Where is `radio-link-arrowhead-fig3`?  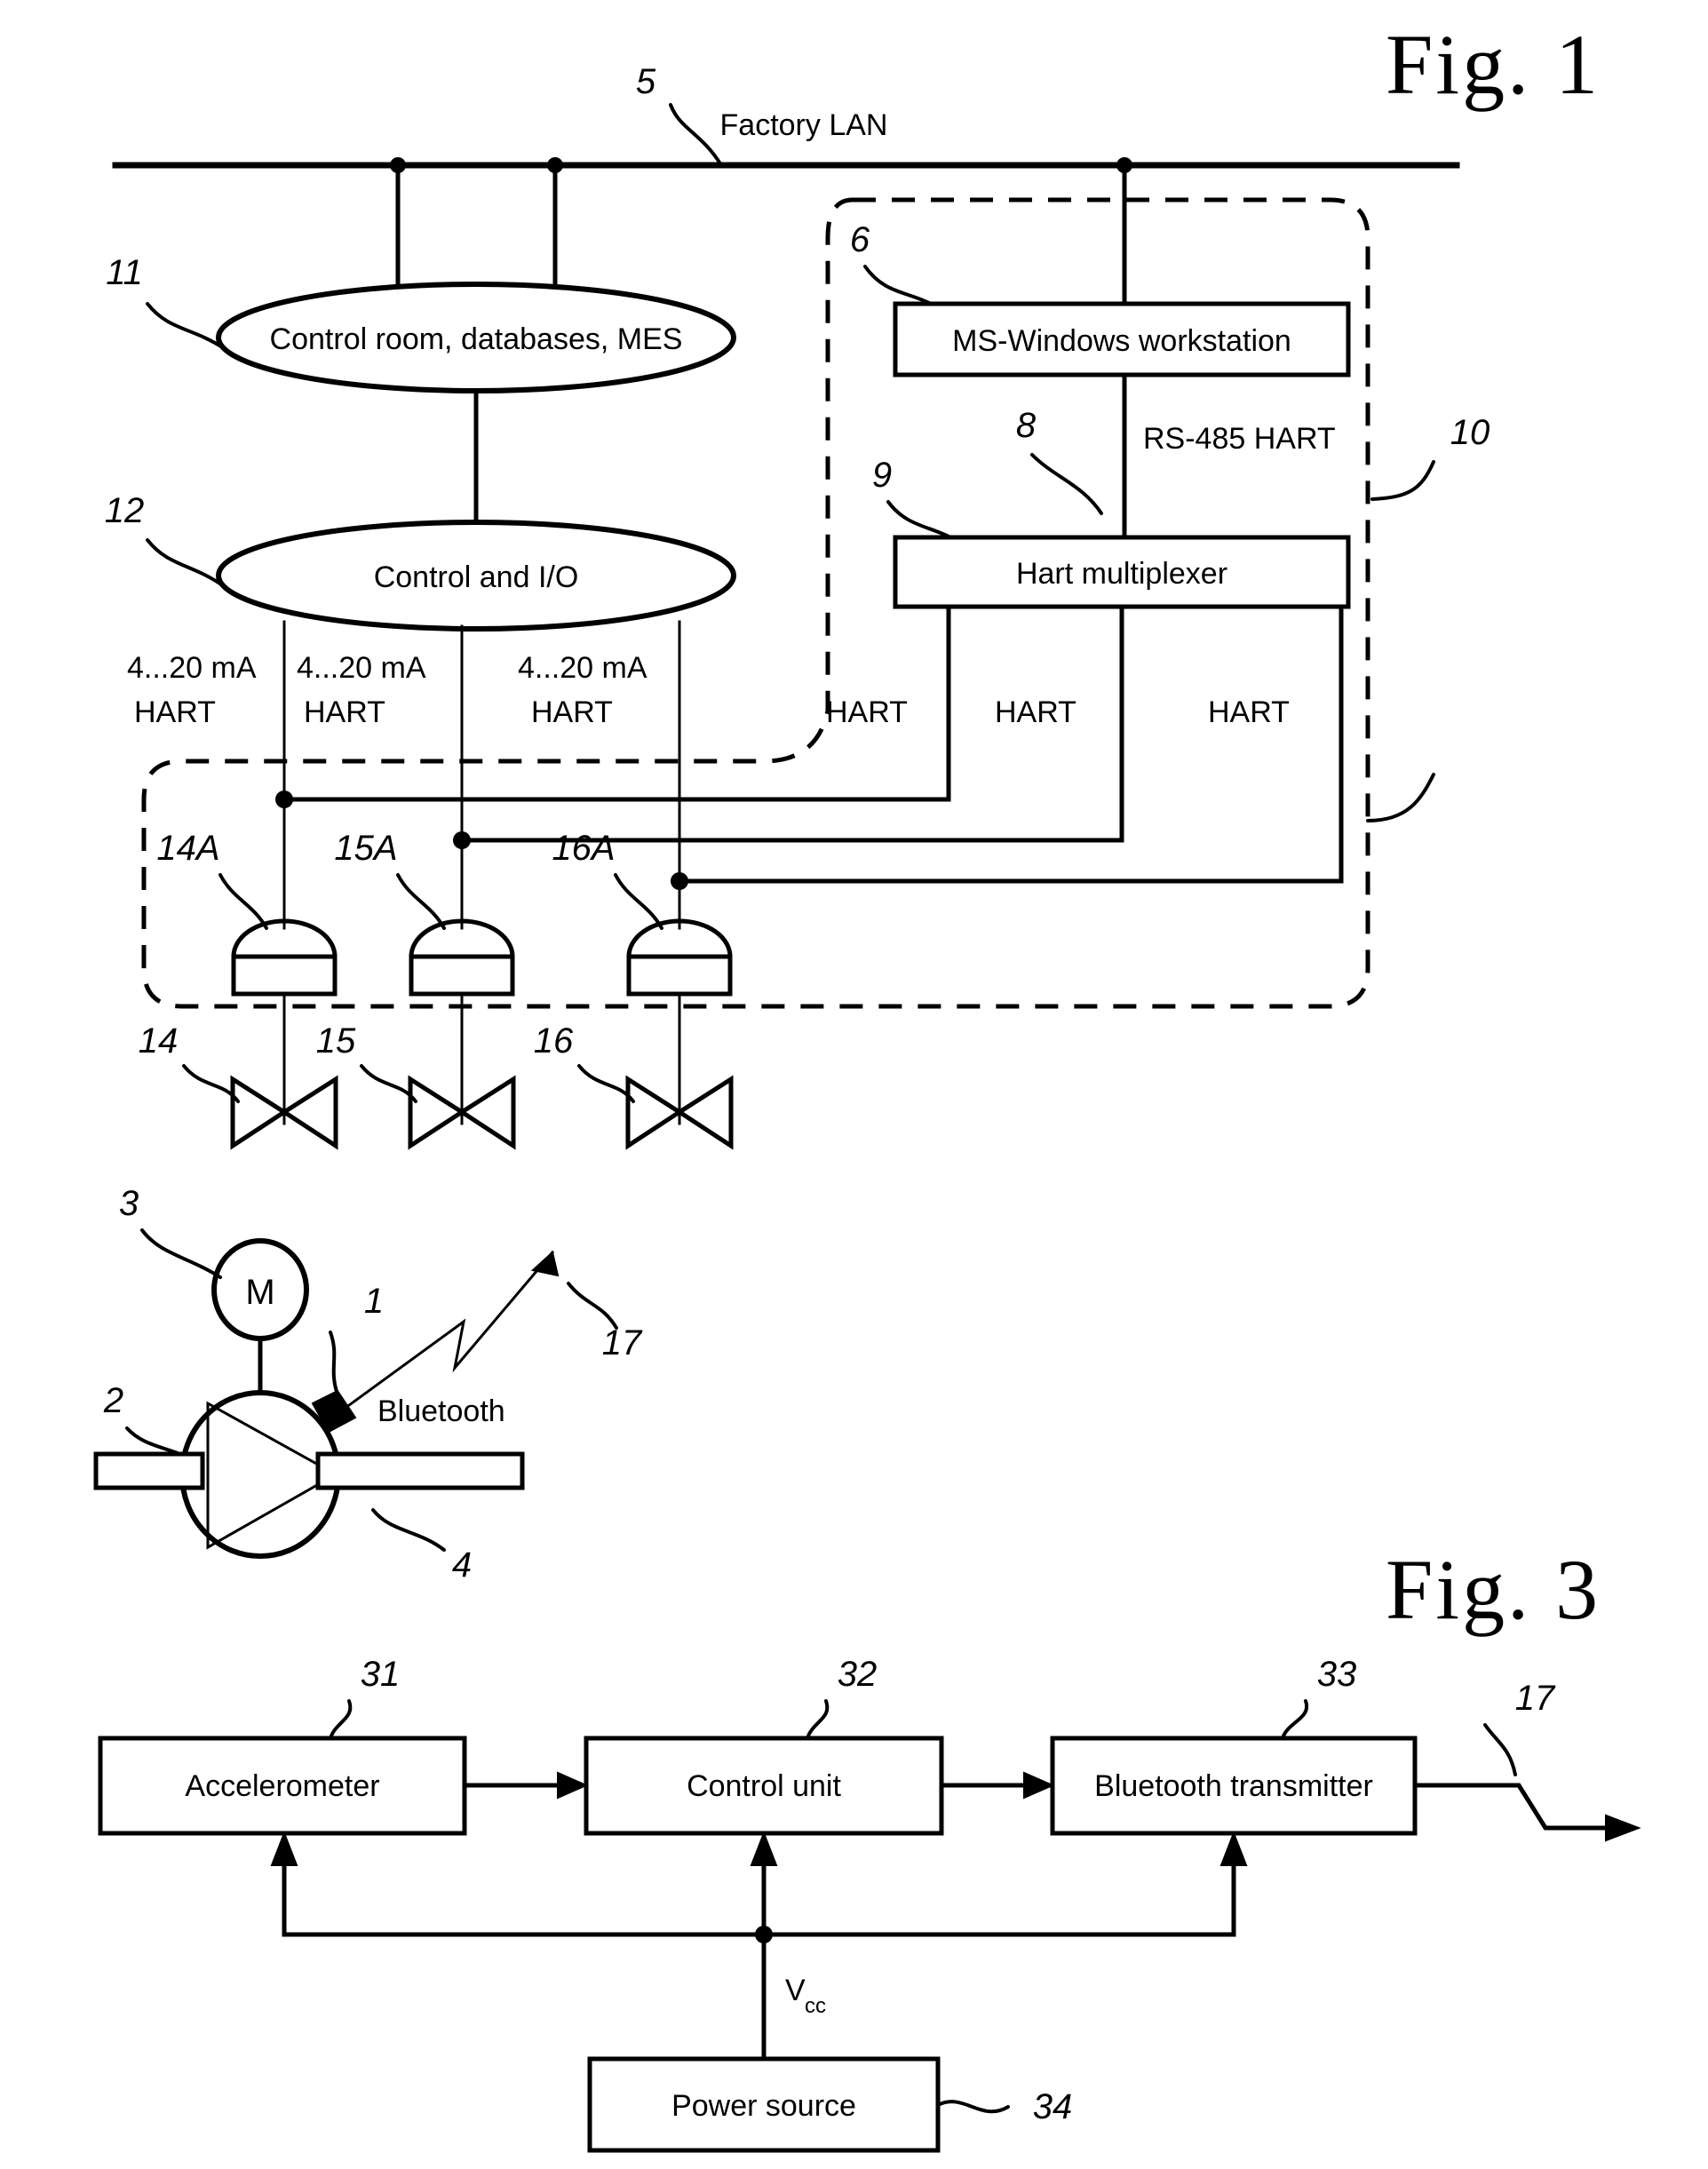 radio-link-arrowhead-fig3 is located at coordinates (1623, 1828).